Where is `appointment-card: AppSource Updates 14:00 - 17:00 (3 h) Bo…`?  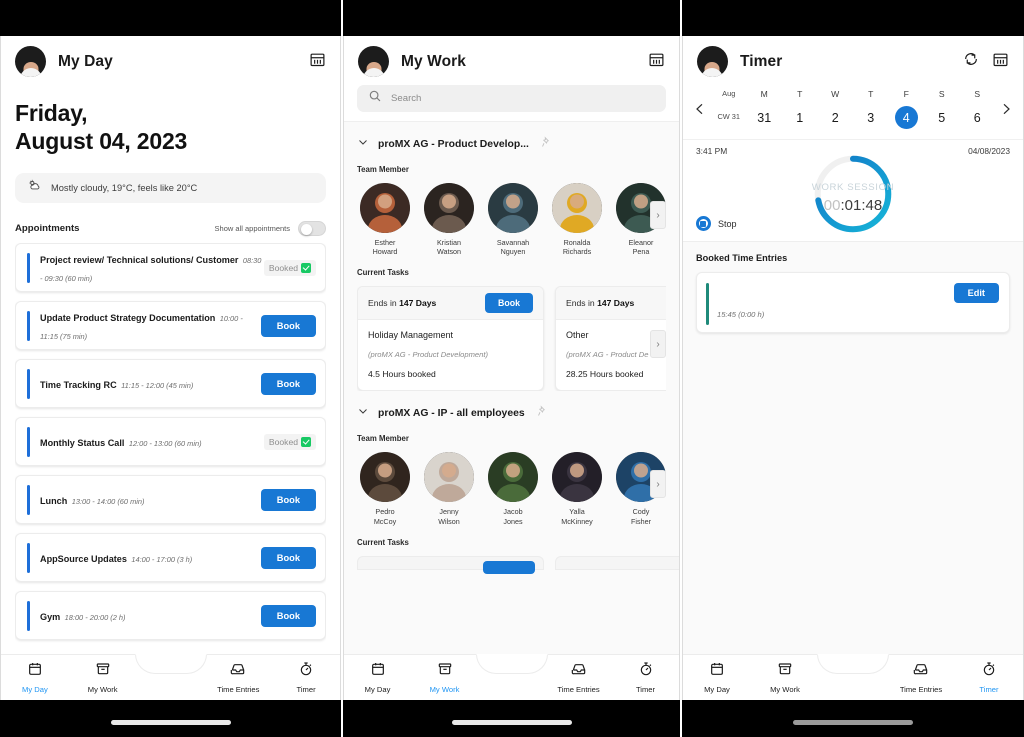
appointment-card: AppSource Updates 14:00 - 17:00 (3 h) Bo… is located at coordinates (171, 558).